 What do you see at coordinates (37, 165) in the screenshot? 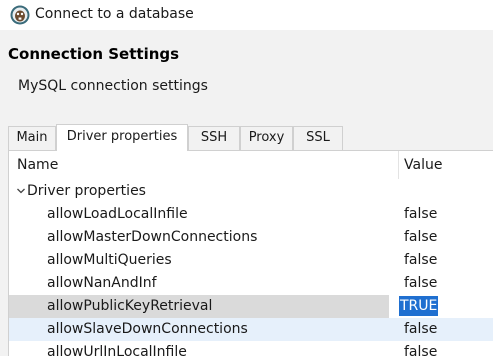
I see `column-header-name: Name` at bounding box center [37, 165].